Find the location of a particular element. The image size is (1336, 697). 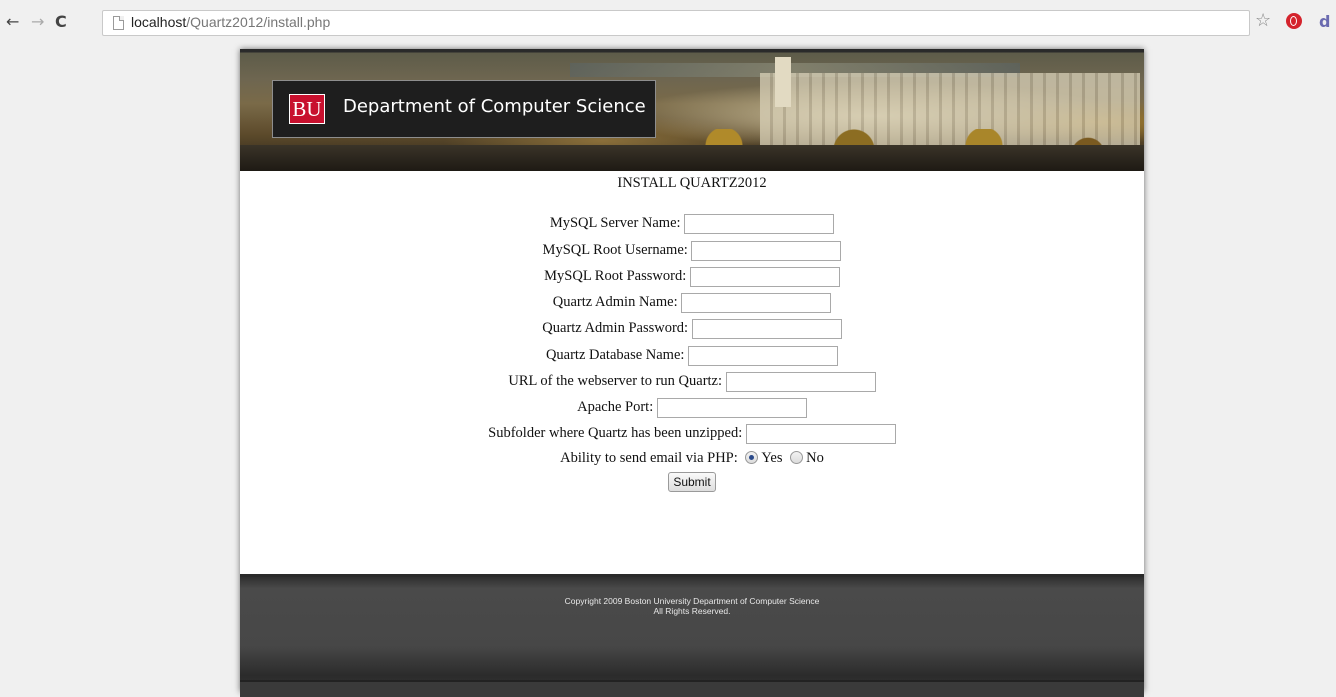

webserver-url-input is located at coordinates (800, 381).